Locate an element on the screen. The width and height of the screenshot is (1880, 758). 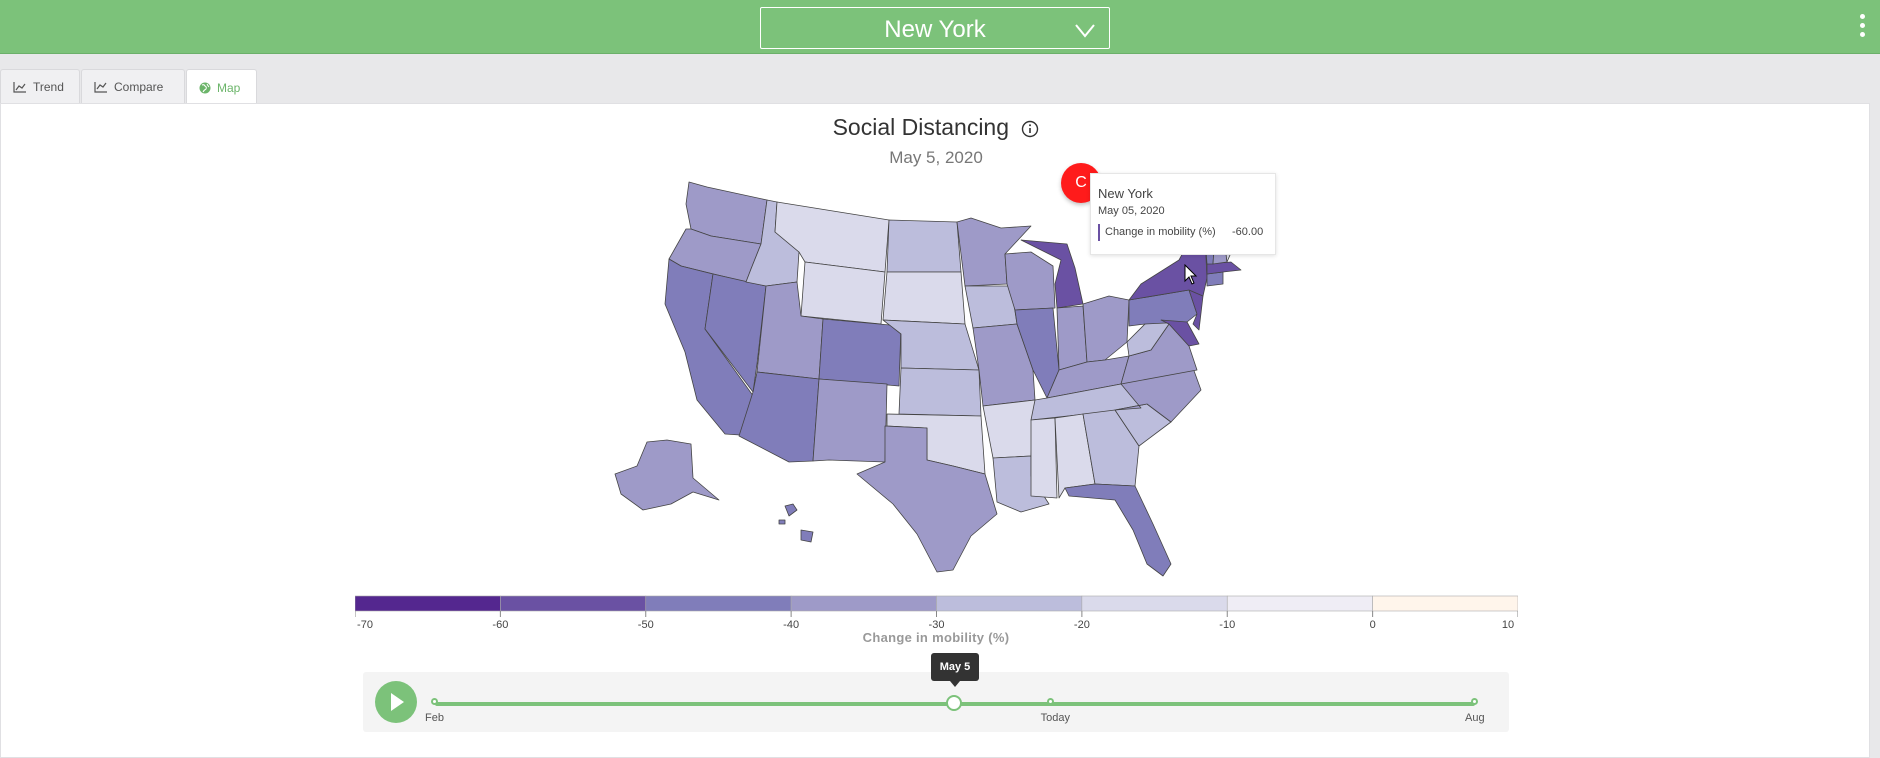
play-icon is located at coordinates (397, 702).